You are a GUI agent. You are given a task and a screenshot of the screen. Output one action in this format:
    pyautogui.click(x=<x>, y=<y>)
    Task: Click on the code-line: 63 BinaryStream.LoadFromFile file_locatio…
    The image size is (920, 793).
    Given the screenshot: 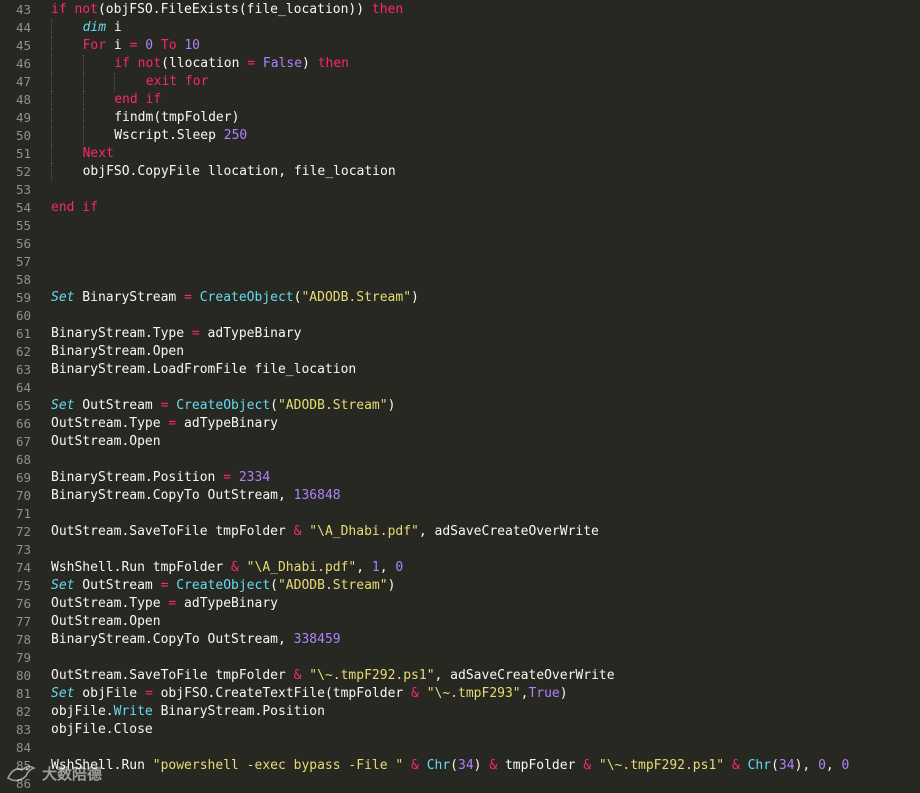 What is the action you would take?
    pyautogui.click(x=460, y=370)
    